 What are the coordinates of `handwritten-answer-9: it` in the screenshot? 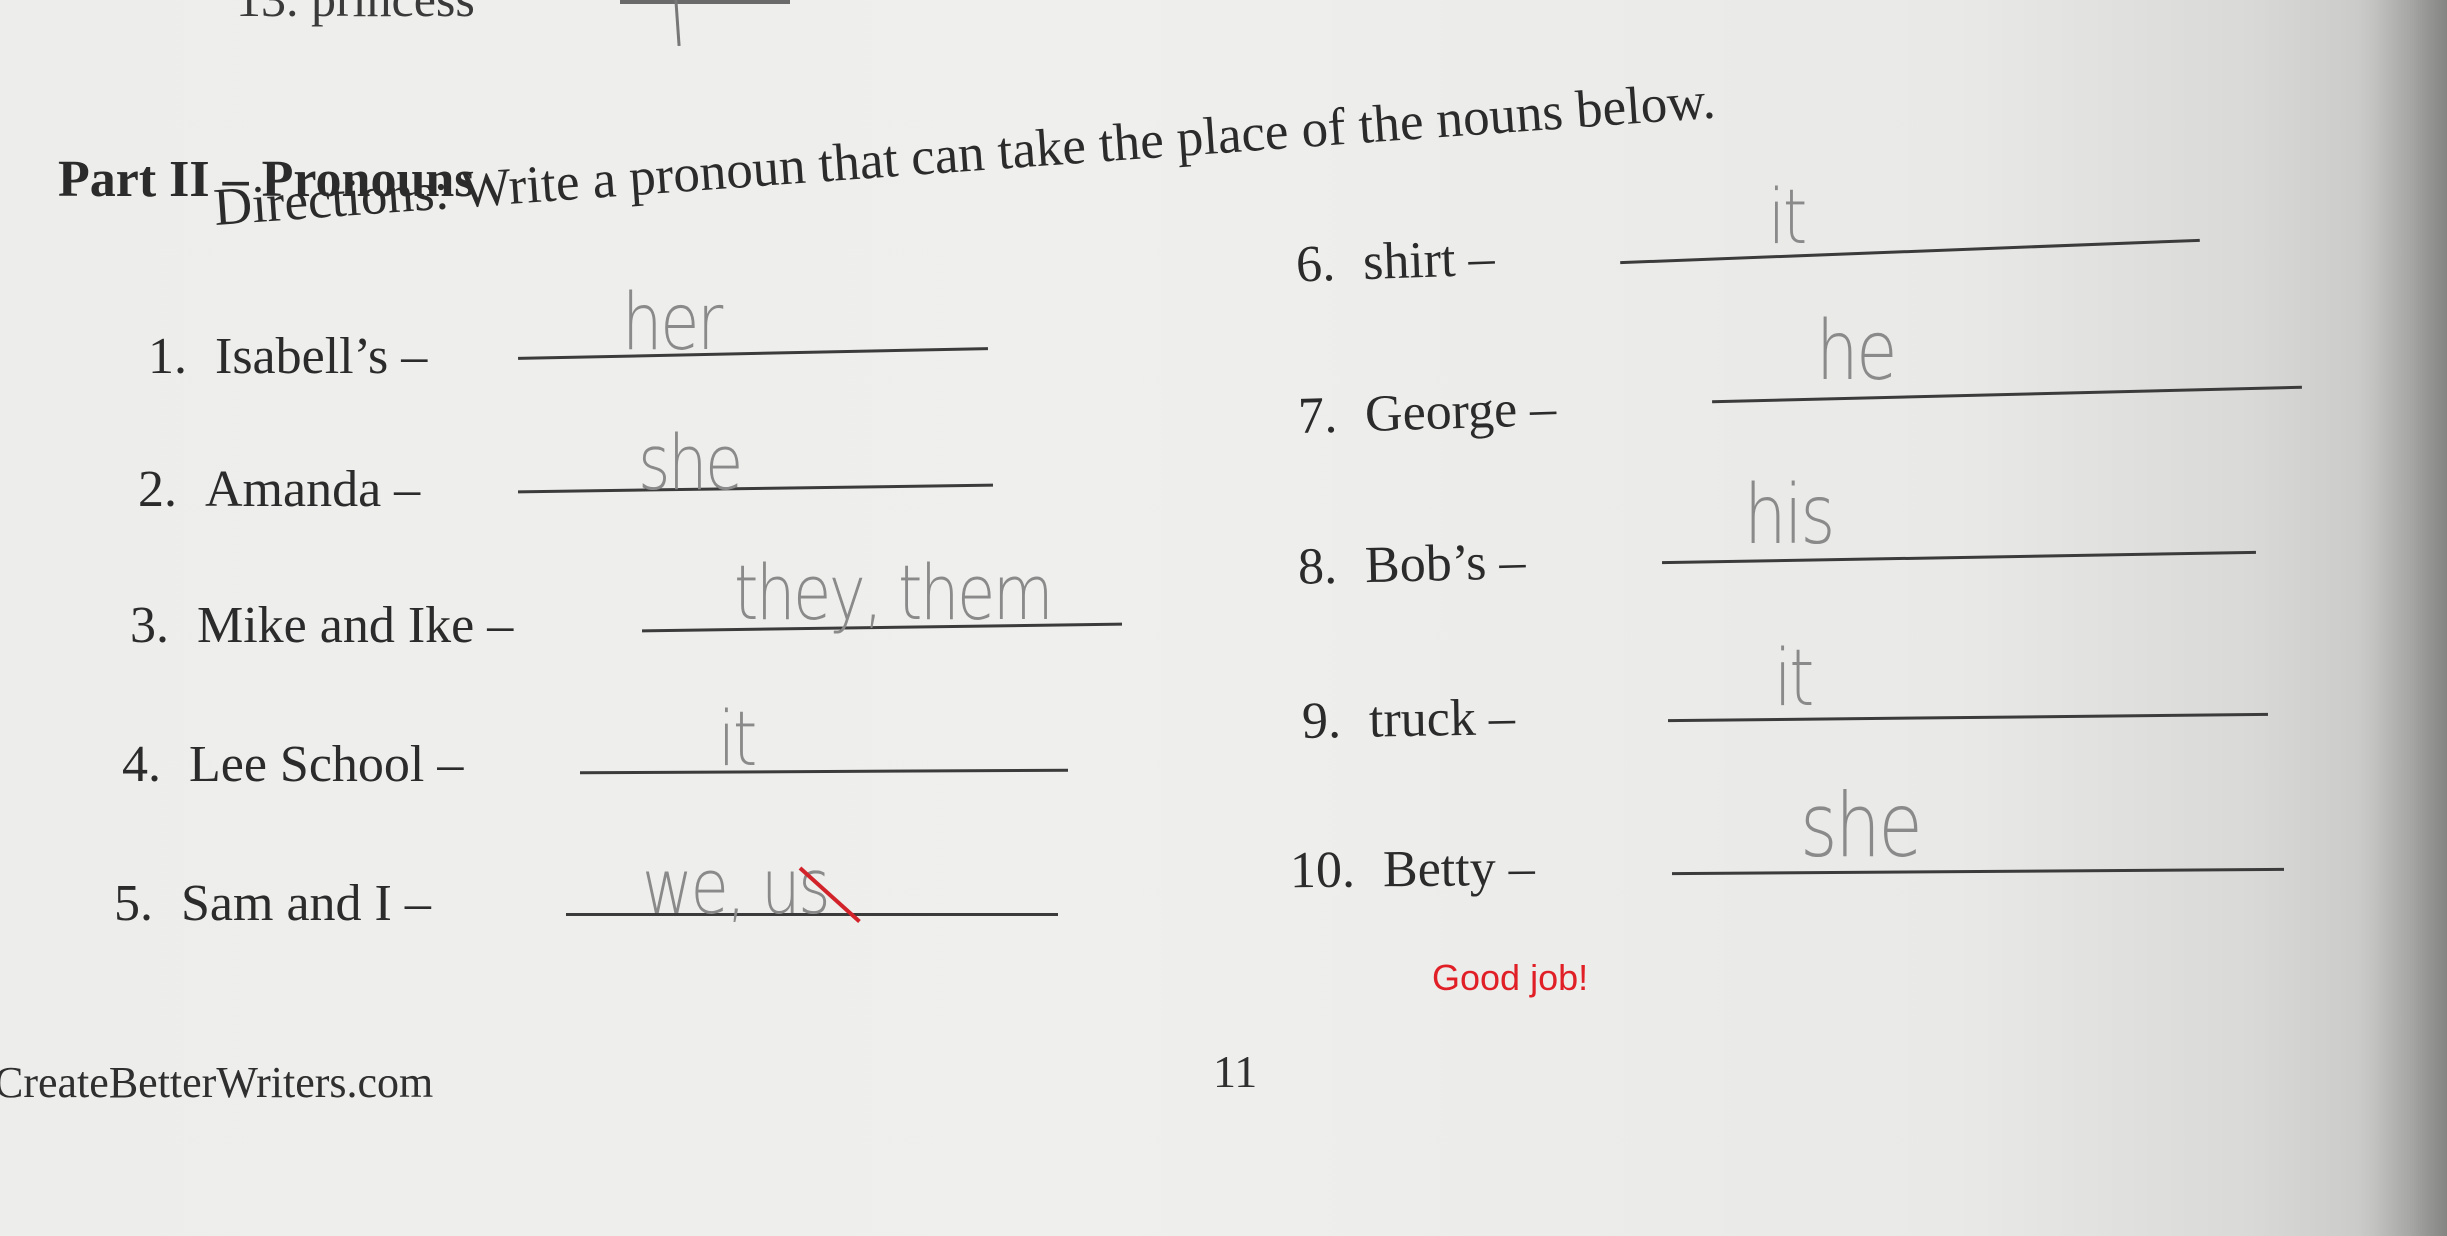 It's located at (1794, 679).